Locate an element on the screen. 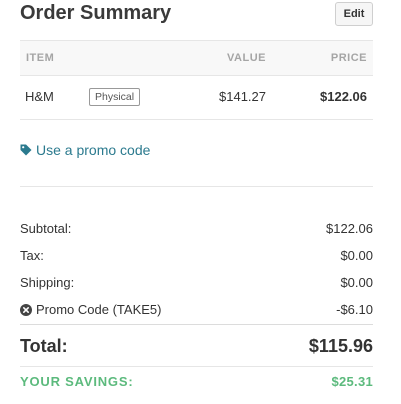 This screenshot has width=401, height=404. use-promo-code-link: Use a promo code is located at coordinates (85, 150).